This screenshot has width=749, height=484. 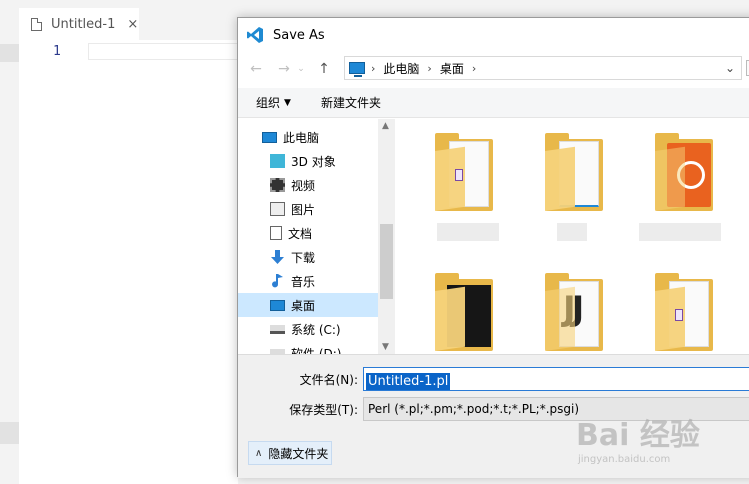 I want to click on breadcrumb-desktop: 桌面, so click(x=452, y=68).